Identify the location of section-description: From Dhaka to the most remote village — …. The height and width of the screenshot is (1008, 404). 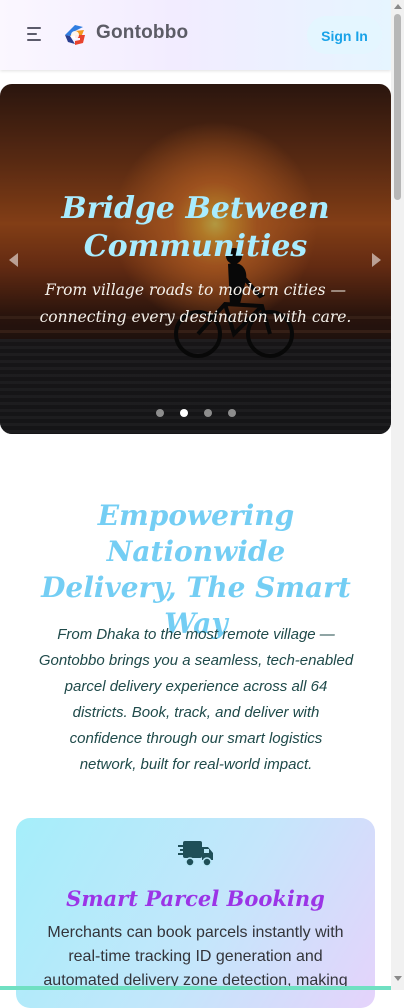
(196, 699).